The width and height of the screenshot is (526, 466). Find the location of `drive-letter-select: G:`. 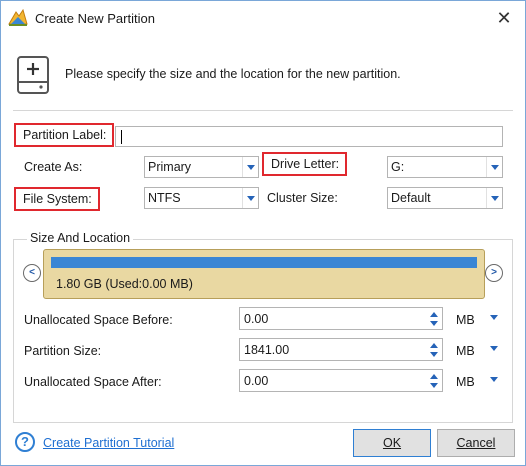

drive-letter-select: G: is located at coordinates (445, 167).